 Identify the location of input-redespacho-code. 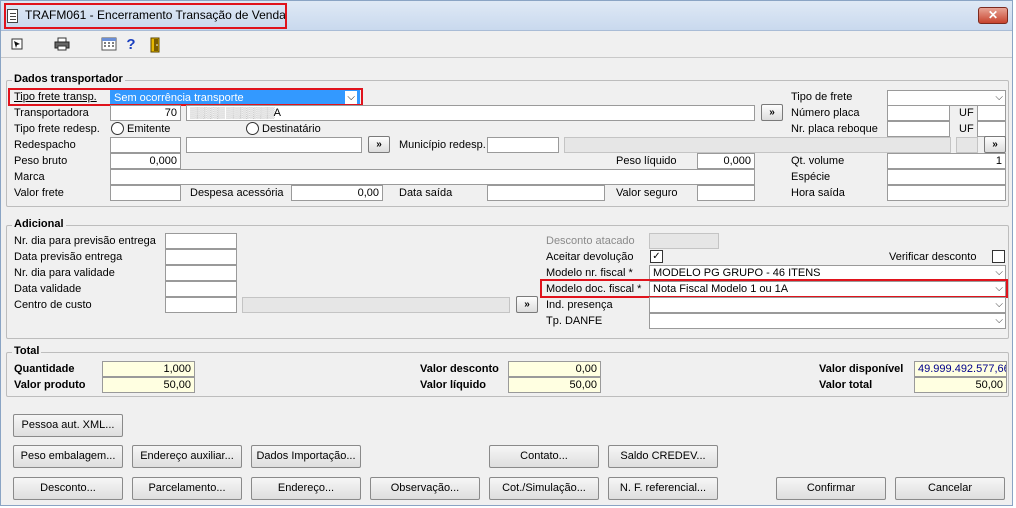
(145, 145).